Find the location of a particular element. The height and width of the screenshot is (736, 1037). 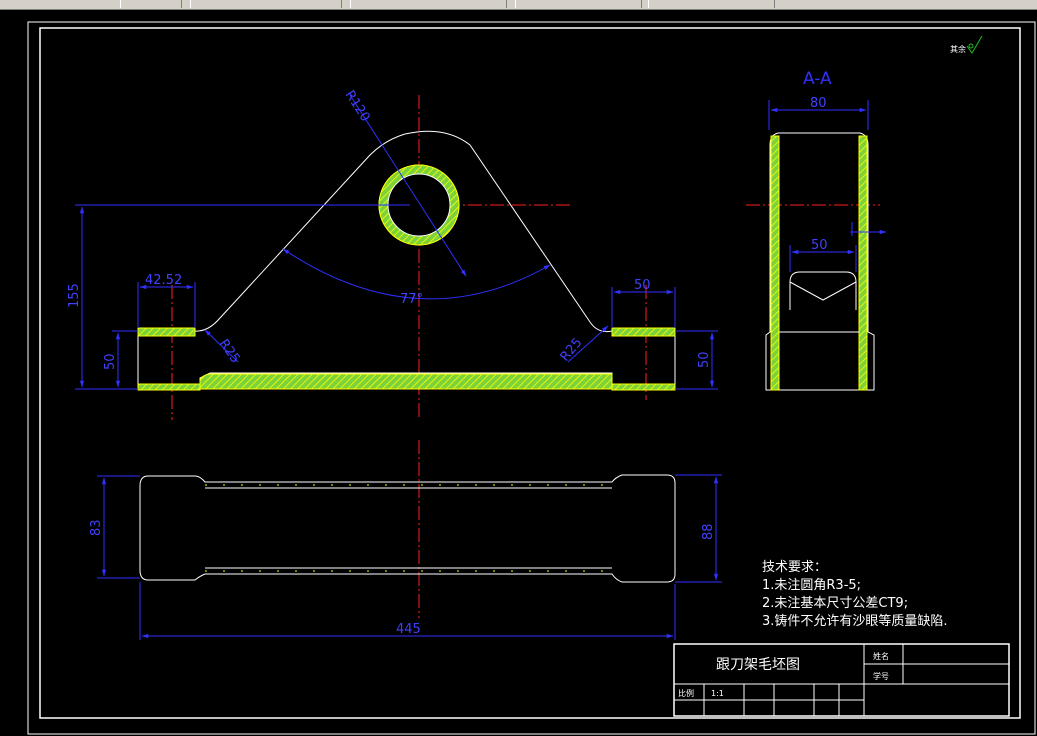

notes-line-1: 1.未注圆角R3-5; is located at coordinates (811, 585).